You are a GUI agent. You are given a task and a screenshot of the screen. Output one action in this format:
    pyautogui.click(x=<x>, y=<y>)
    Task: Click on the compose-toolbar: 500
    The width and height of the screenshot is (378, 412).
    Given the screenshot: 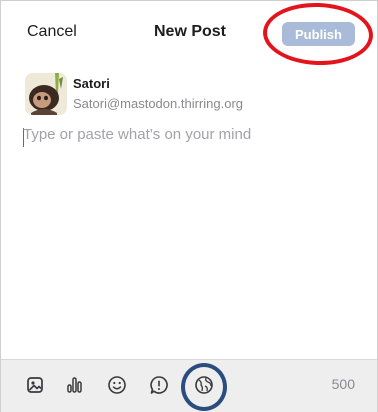 What is the action you would take?
    pyautogui.click(x=189, y=385)
    